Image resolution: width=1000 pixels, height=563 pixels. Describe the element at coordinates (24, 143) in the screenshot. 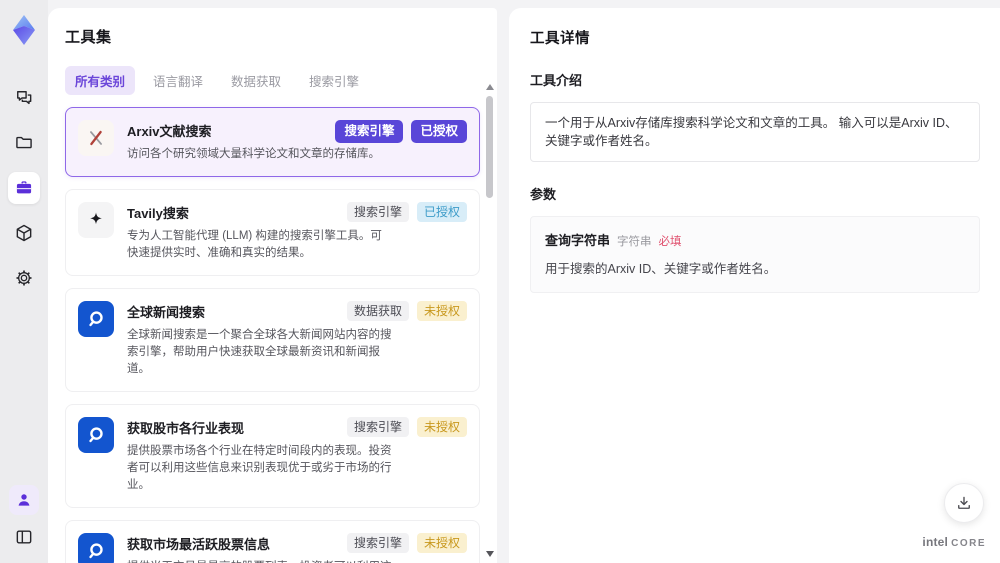

I see `folder-icon` at that location.